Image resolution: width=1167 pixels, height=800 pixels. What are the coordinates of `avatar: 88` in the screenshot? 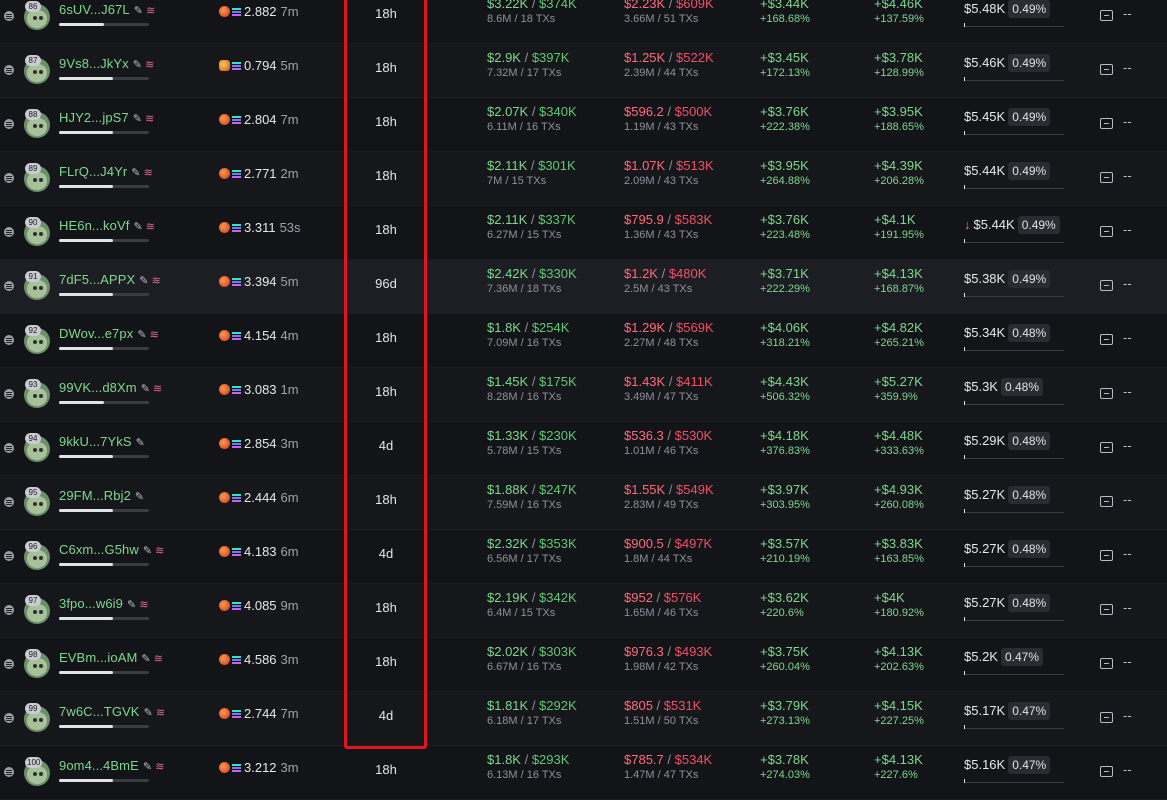 It's located at (37, 123).